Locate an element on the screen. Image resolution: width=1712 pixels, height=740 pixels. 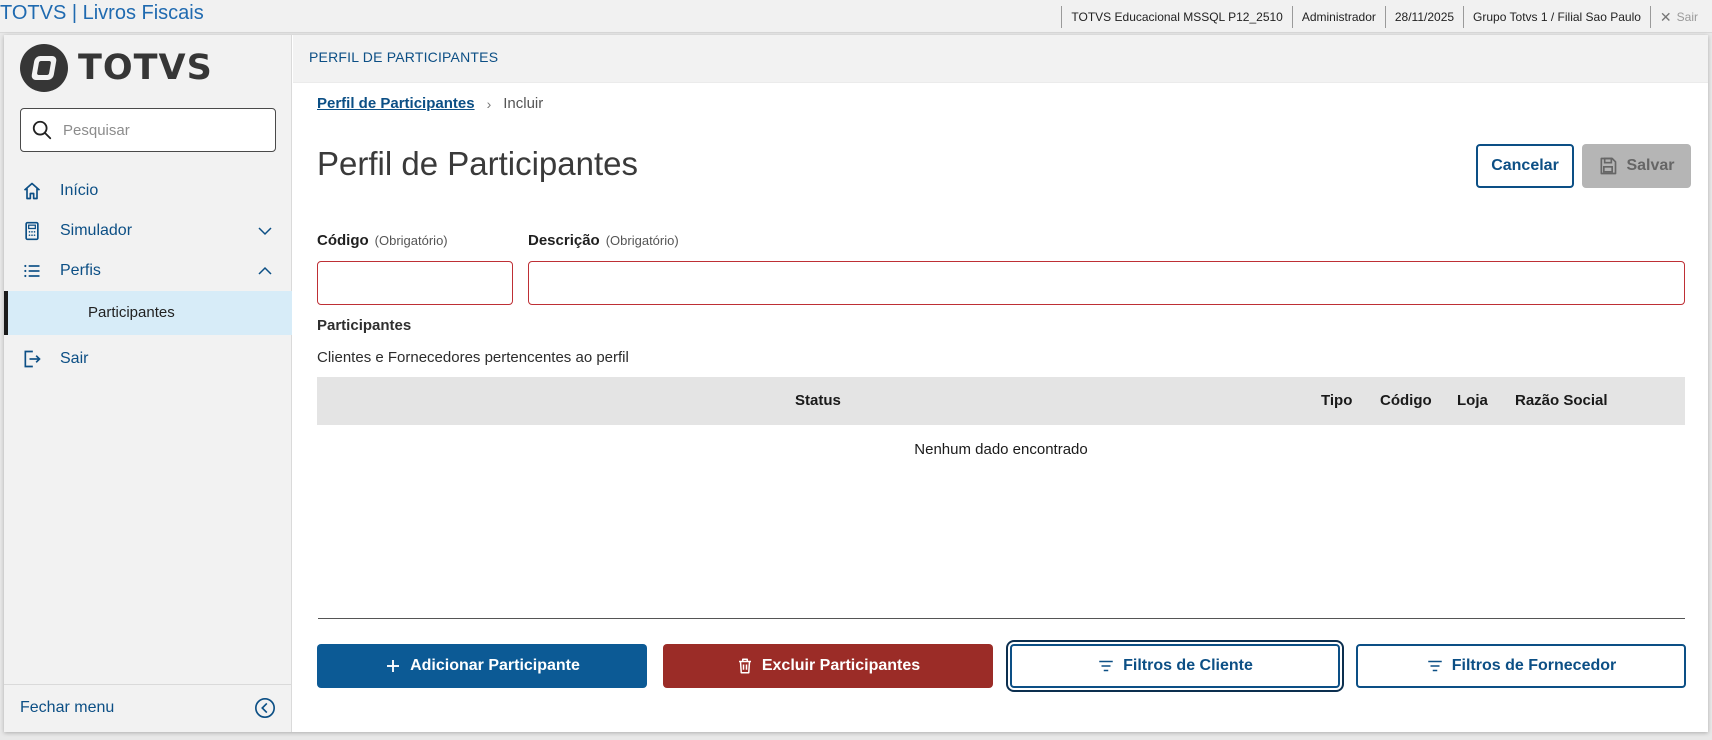
add-participant-label: Adicionar Participante is located at coordinates (495, 665).